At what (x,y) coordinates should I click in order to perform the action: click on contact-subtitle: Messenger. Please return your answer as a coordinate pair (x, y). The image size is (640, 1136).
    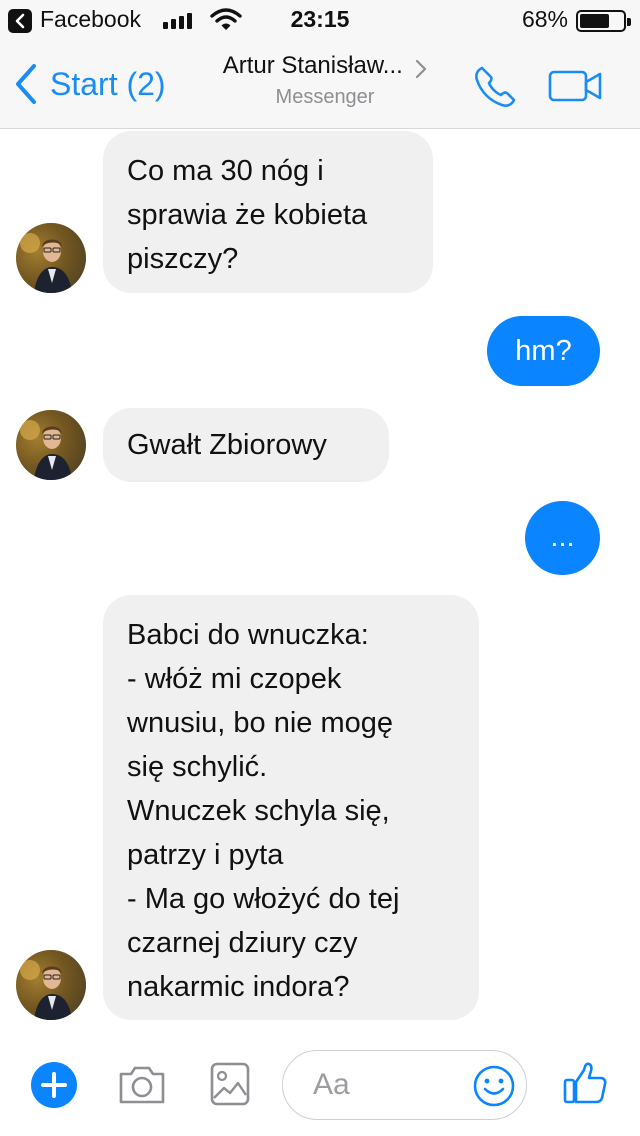
    Looking at the image, I should click on (325, 97).